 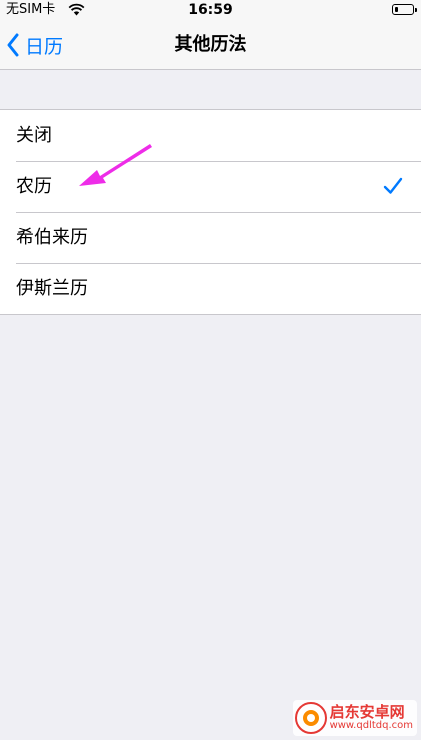 What do you see at coordinates (367, 711) in the screenshot?
I see `watermark-name: 启东安卓网` at bounding box center [367, 711].